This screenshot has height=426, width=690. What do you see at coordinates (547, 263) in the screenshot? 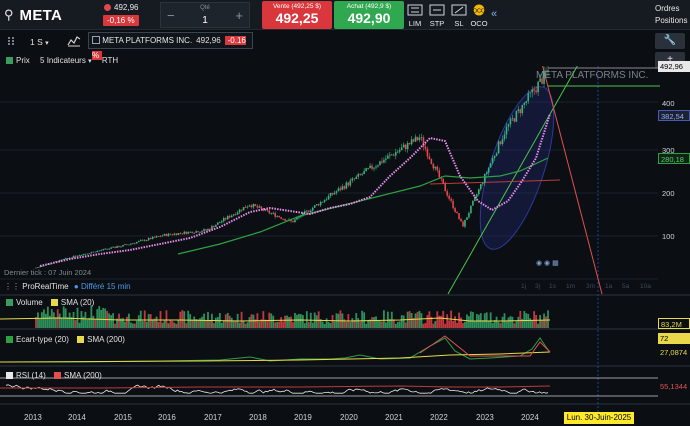
I see `chart-icons: ◉ ◉ ▦` at bounding box center [547, 263].